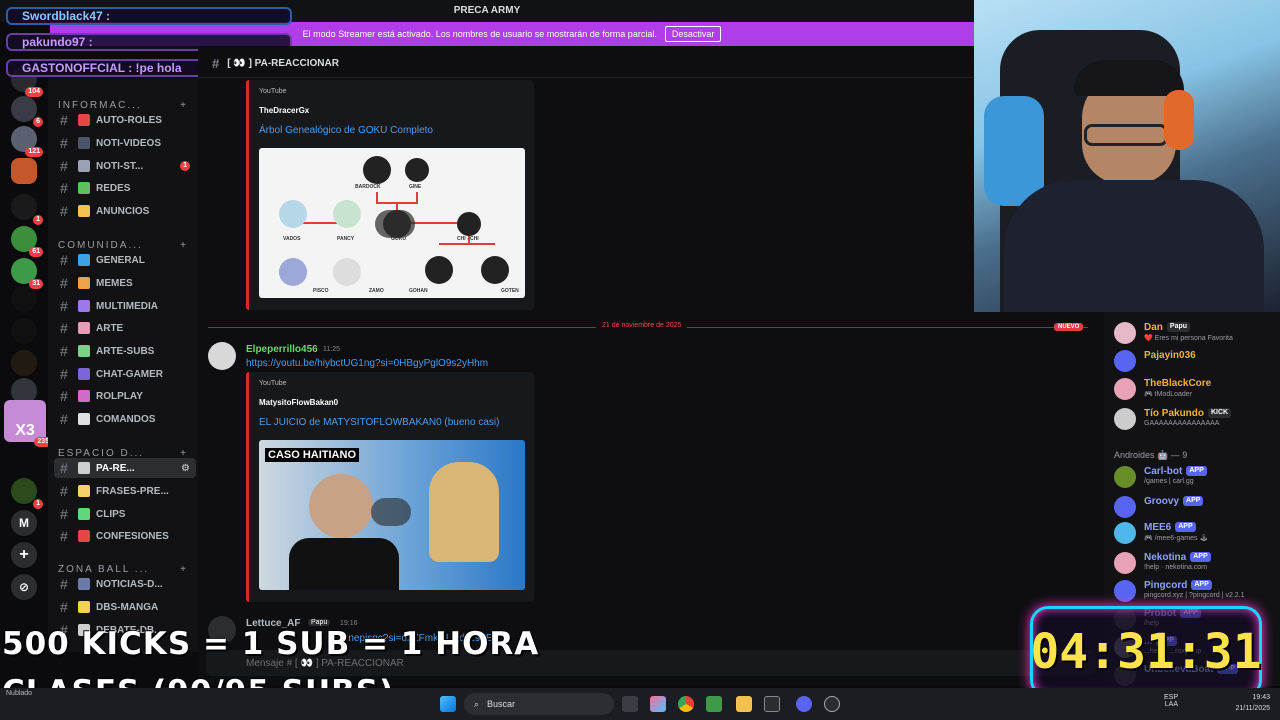 The height and width of the screenshot is (720, 1280). I want to click on channel-item: # NOTI-VIDEOS, so click(125, 143).